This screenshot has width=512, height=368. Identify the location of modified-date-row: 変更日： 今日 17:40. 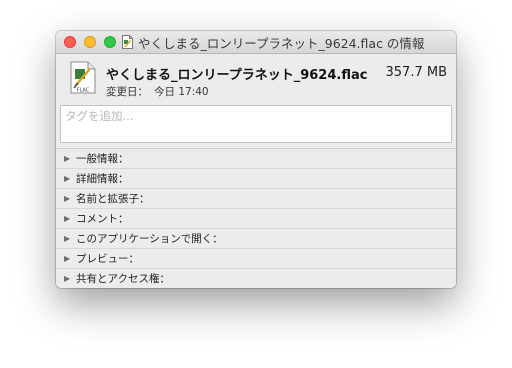
(157, 91).